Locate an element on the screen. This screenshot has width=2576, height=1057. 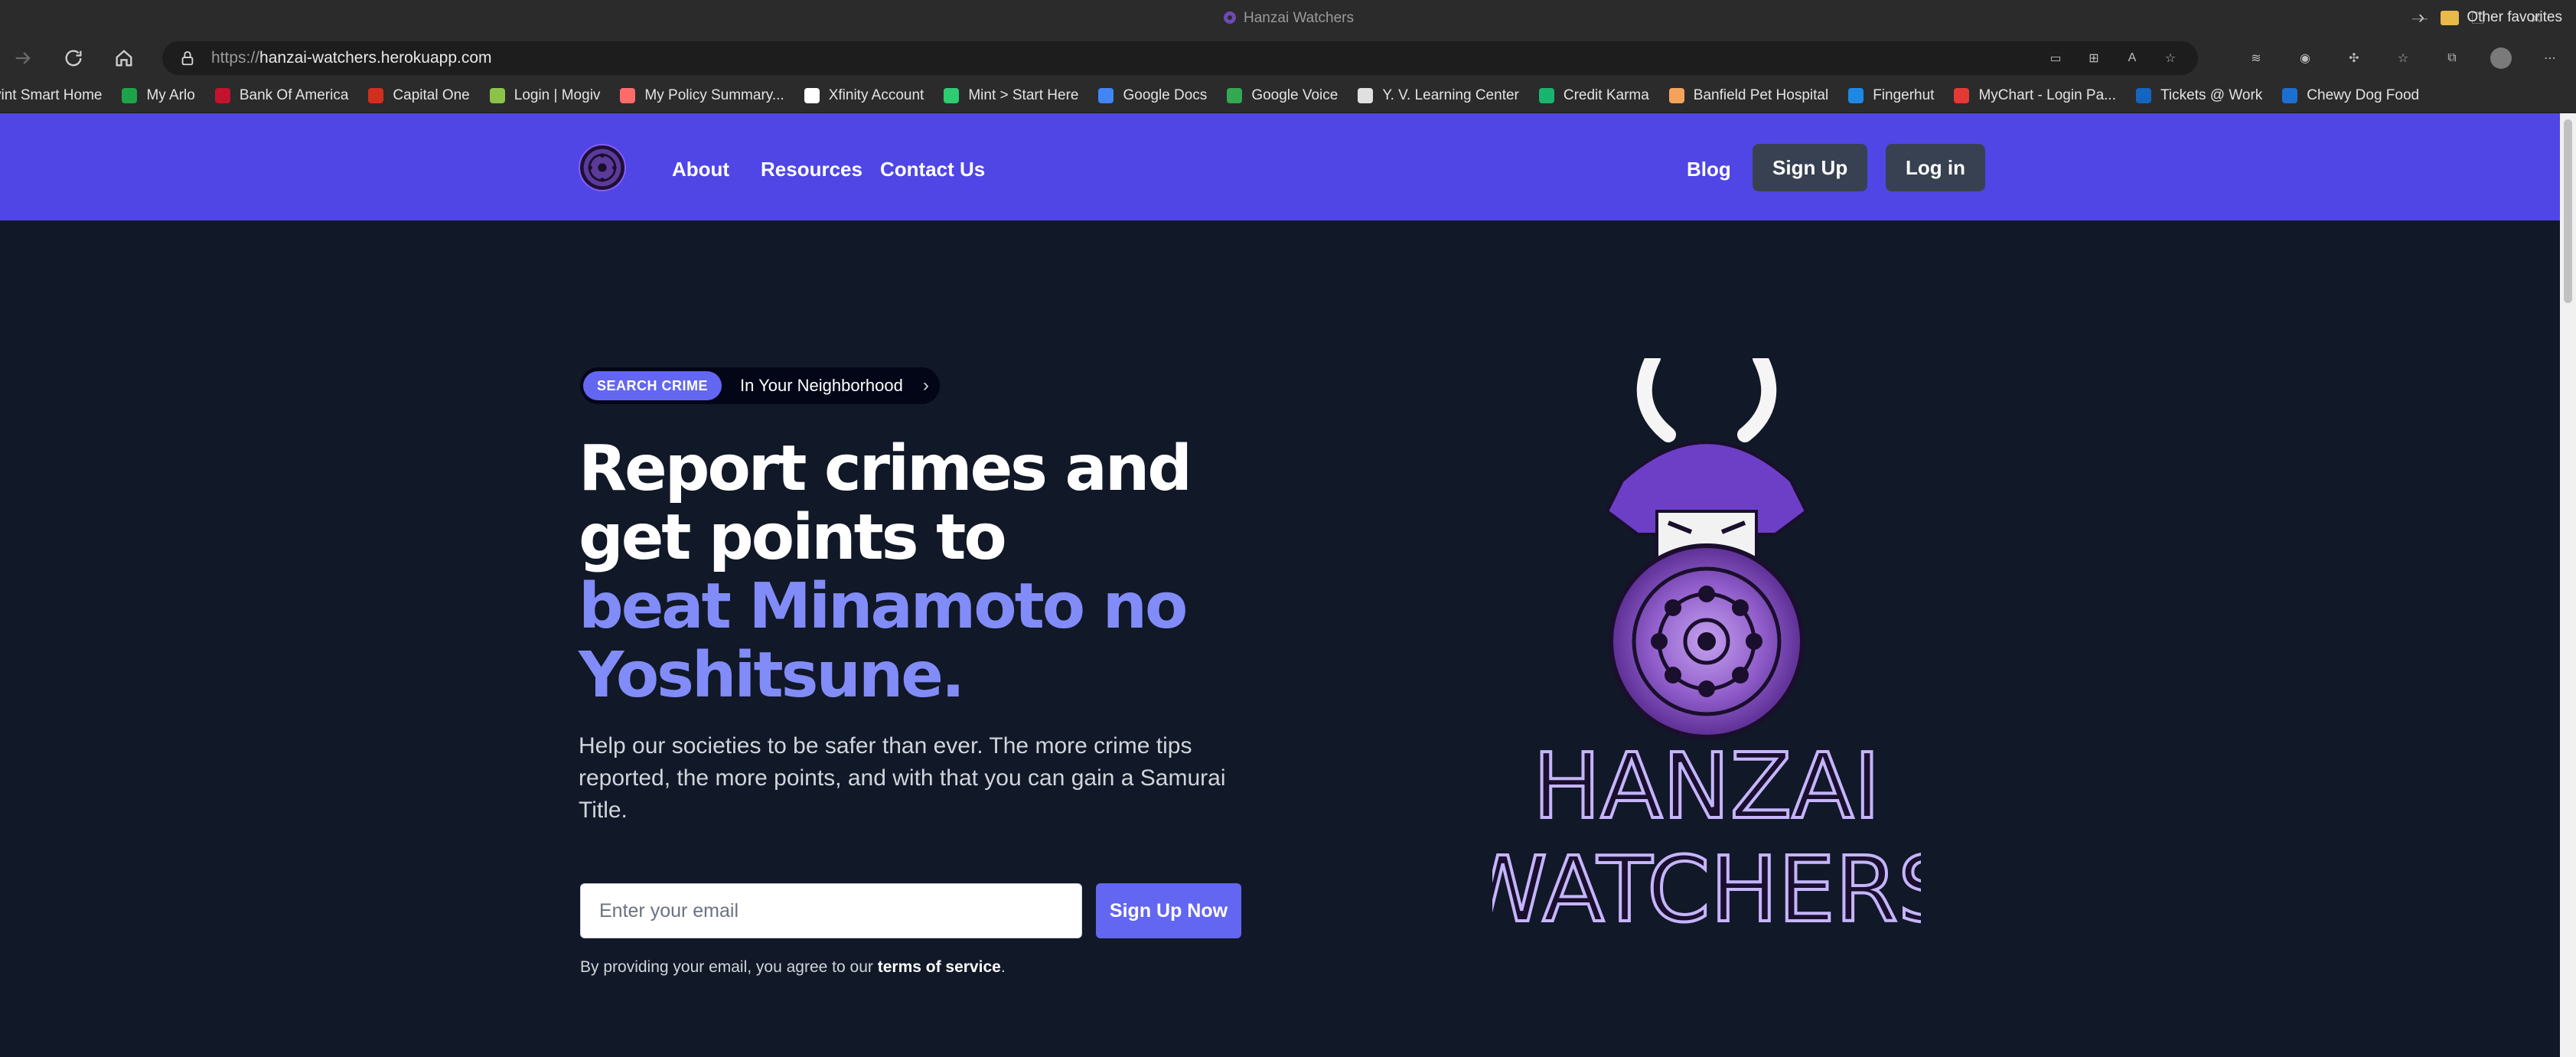
nav-about: About is located at coordinates (700, 169).